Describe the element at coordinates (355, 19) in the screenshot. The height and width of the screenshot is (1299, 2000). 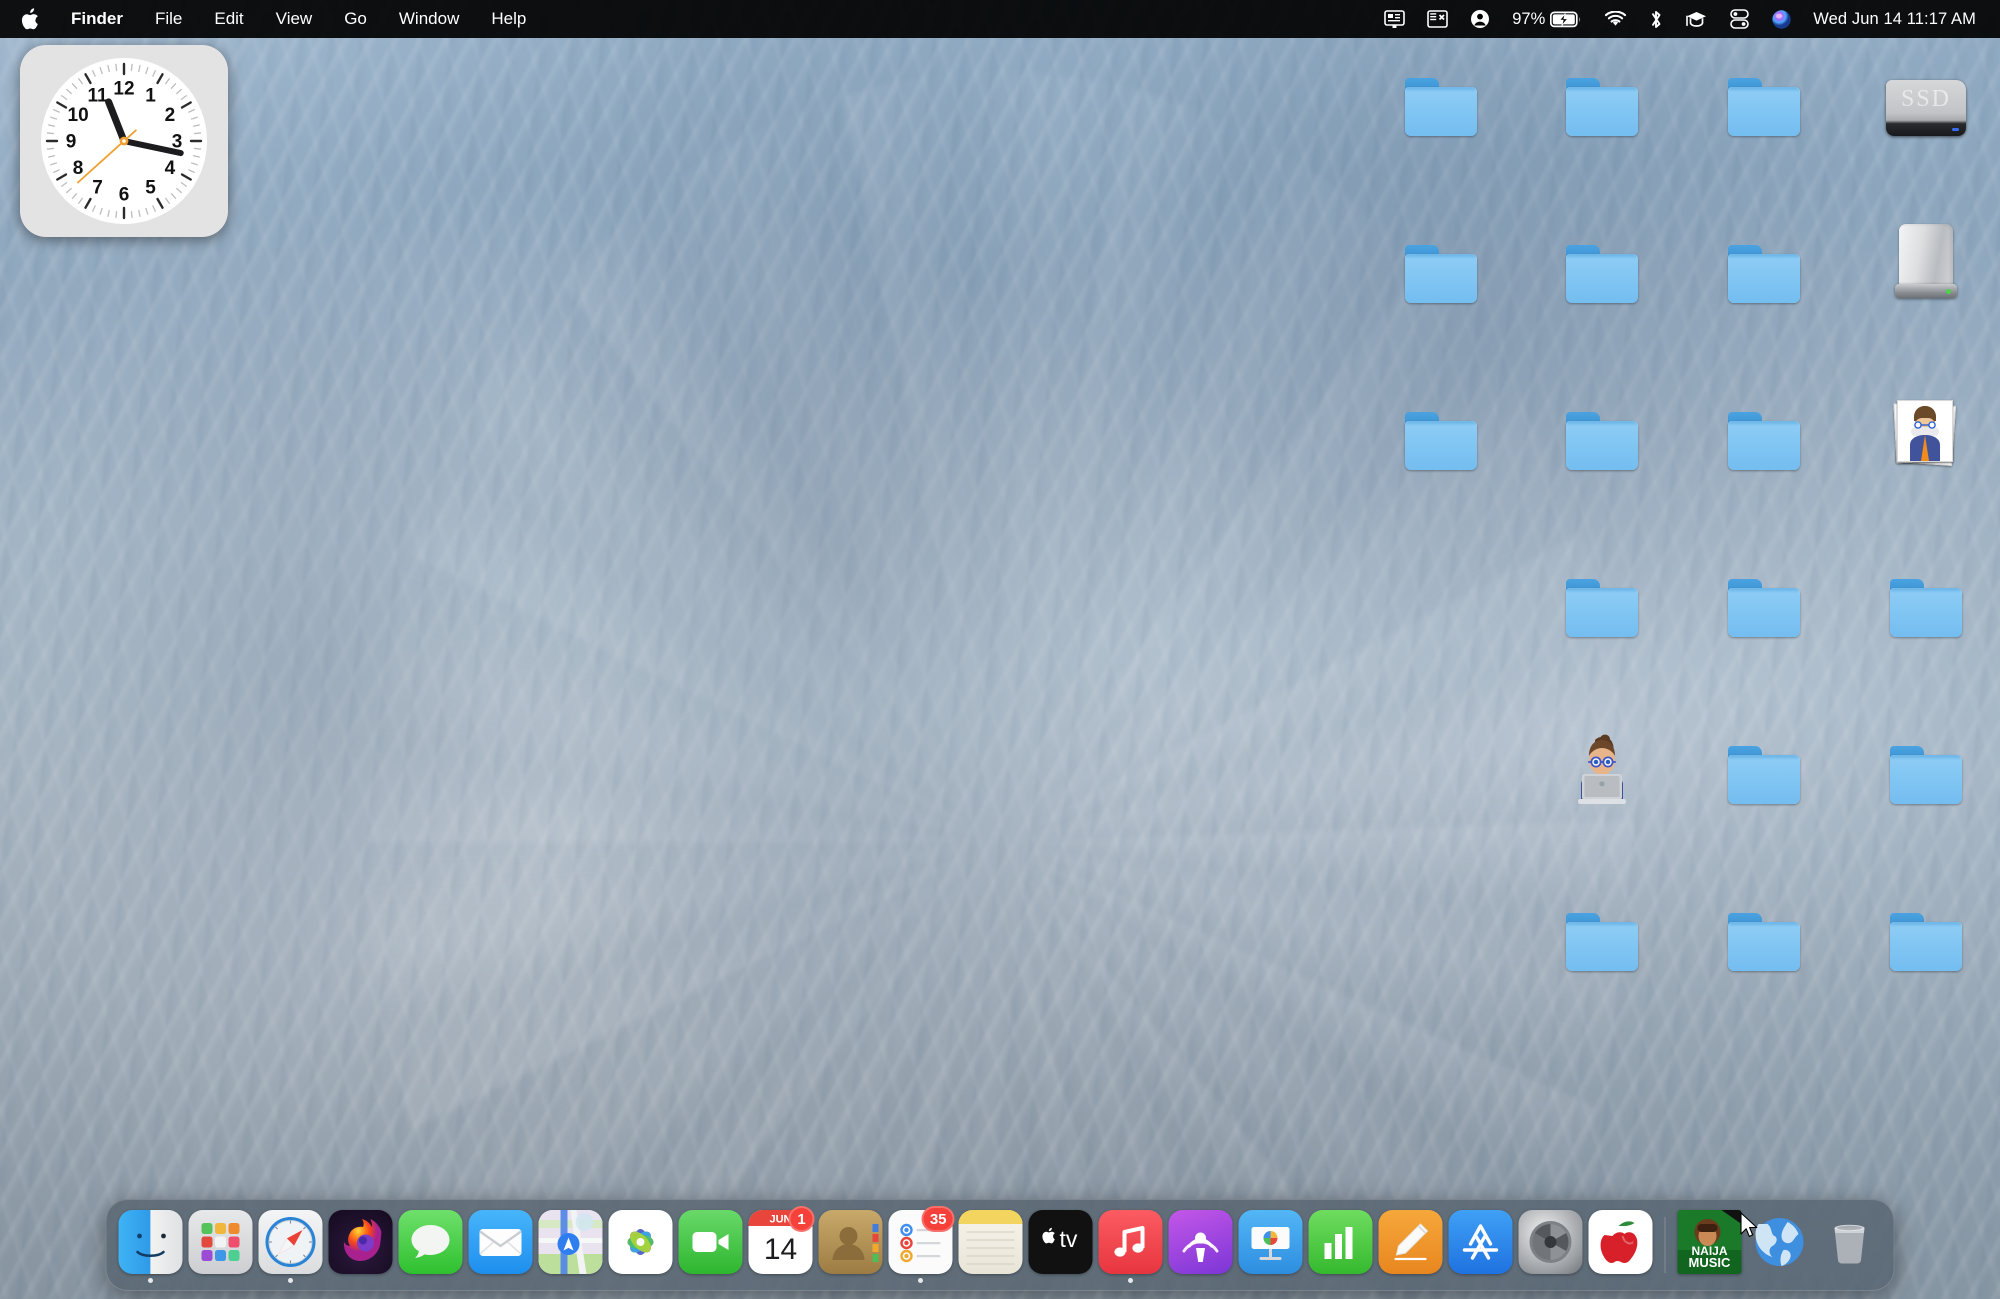
I see `menu-item-go: Go` at that location.